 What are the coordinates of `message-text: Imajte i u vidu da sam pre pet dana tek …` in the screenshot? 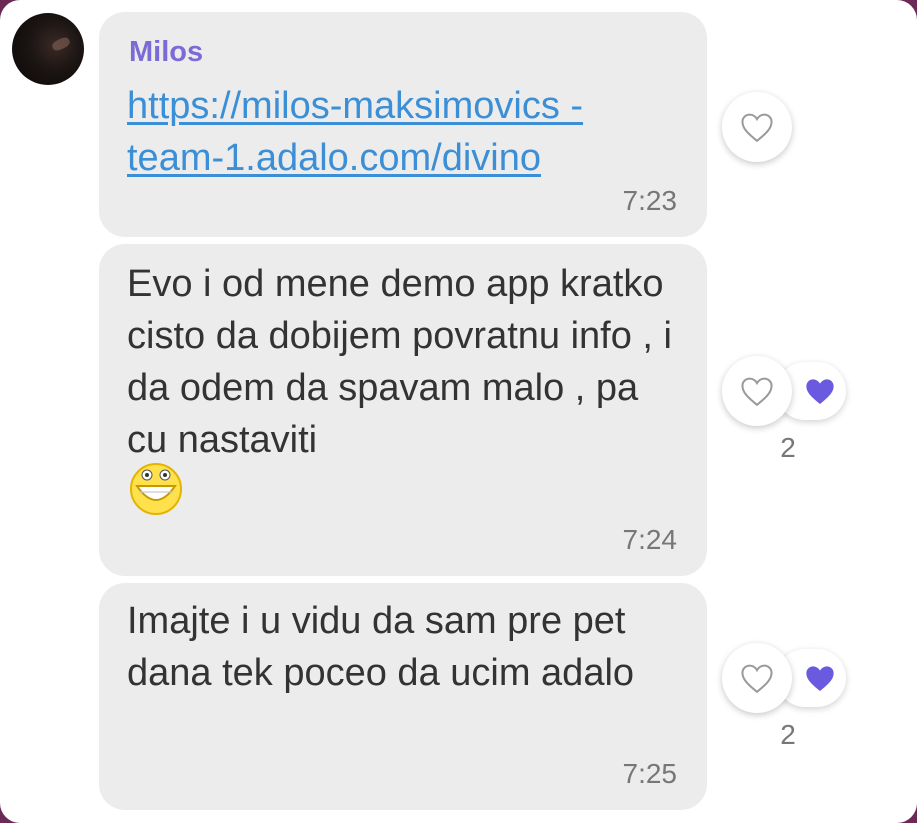 It's located at (381, 647).